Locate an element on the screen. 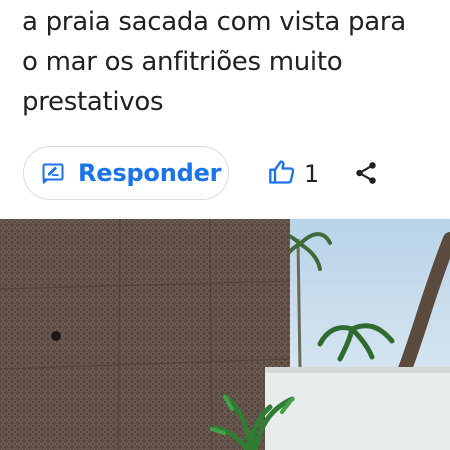 This screenshot has height=450, width=450. review-actions: Responder 1 is located at coordinates (225, 174).